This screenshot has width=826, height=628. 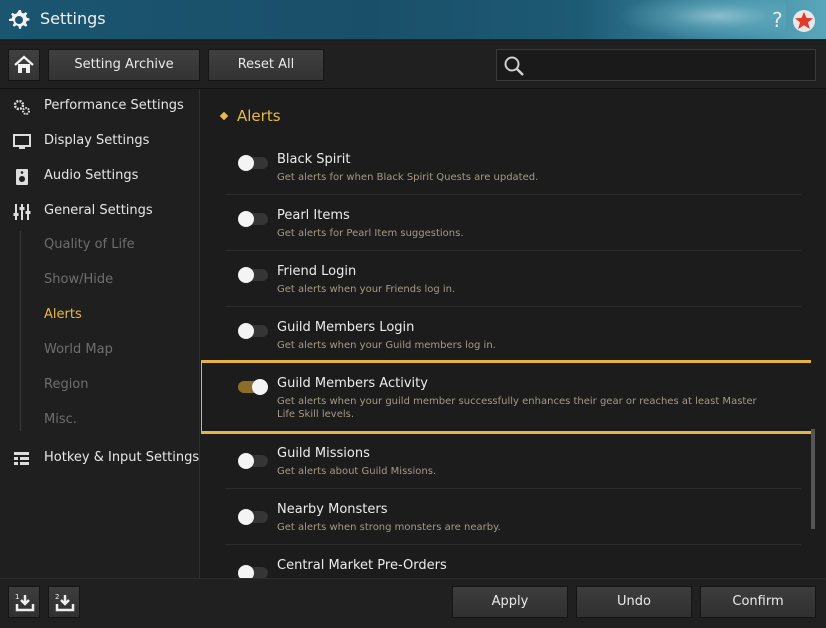 What do you see at coordinates (701, 20) in the screenshot?
I see `title-bar-decoration` at bounding box center [701, 20].